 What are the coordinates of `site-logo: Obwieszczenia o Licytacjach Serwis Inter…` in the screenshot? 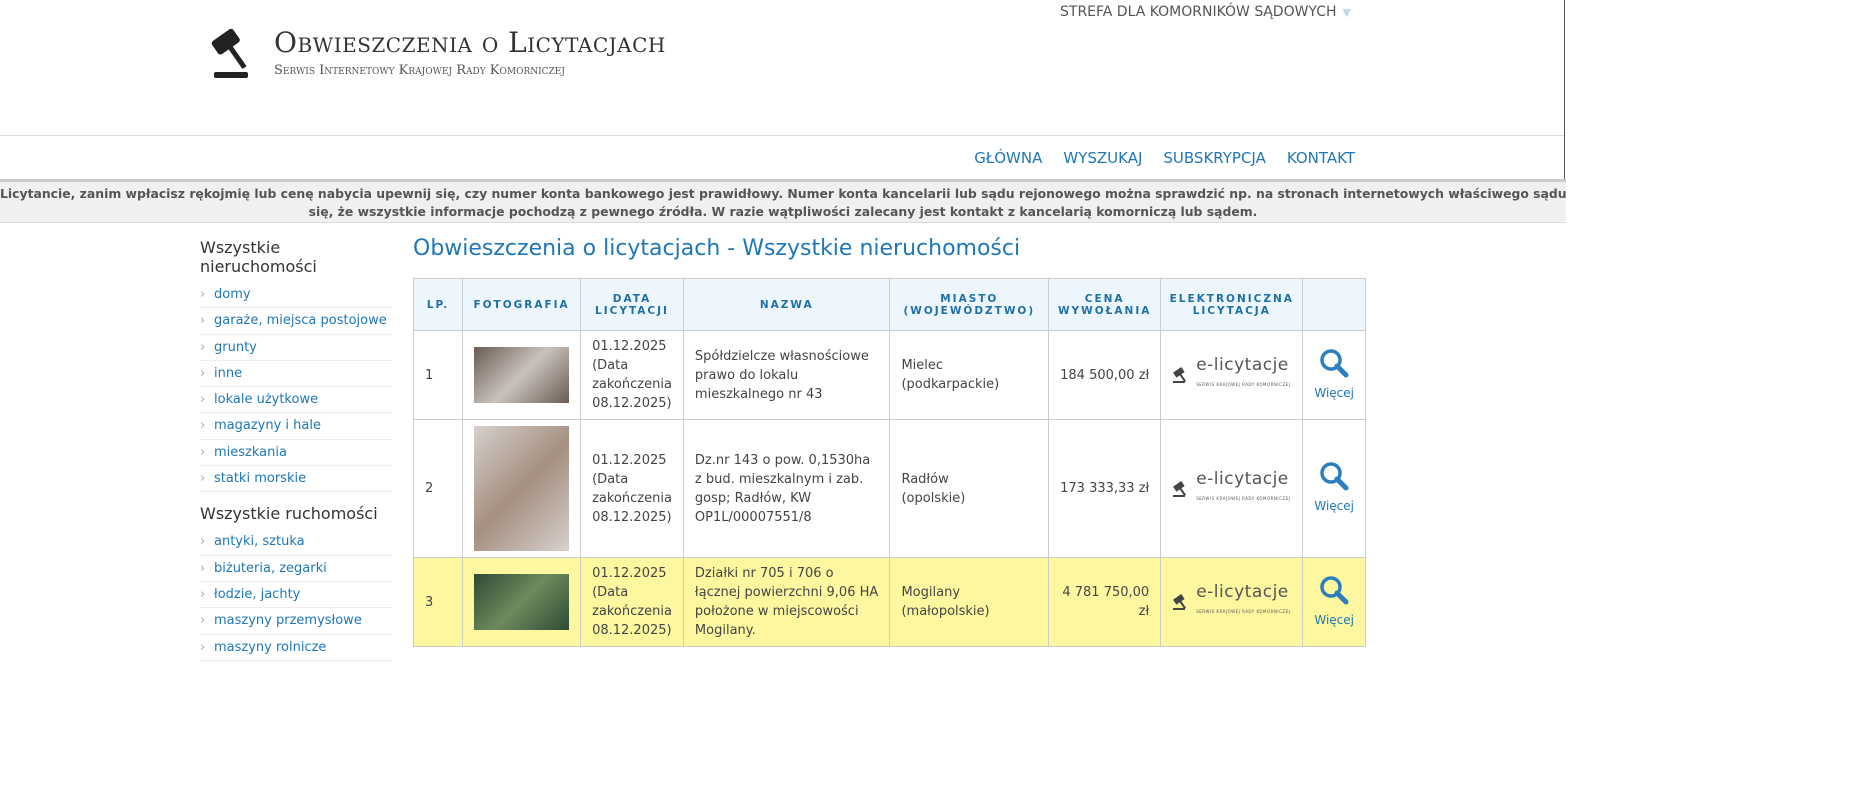 It's located at (438, 52).